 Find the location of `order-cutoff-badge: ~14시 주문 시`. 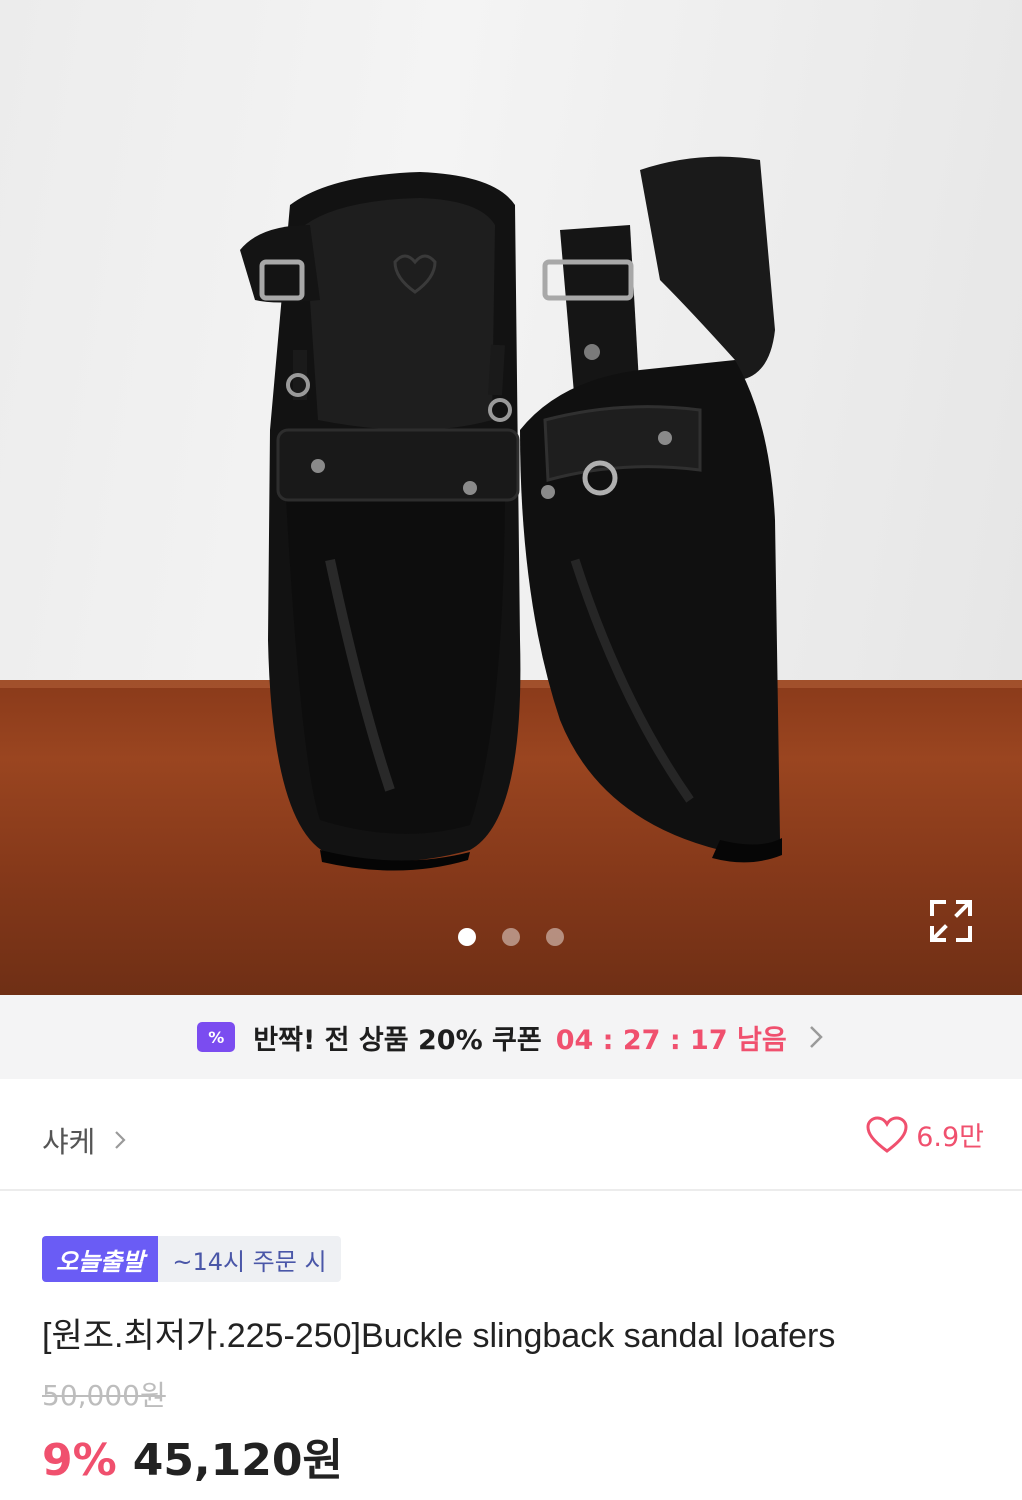

order-cutoff-badge: ~14시 주문 시 is located at coordinates (249, 1259).